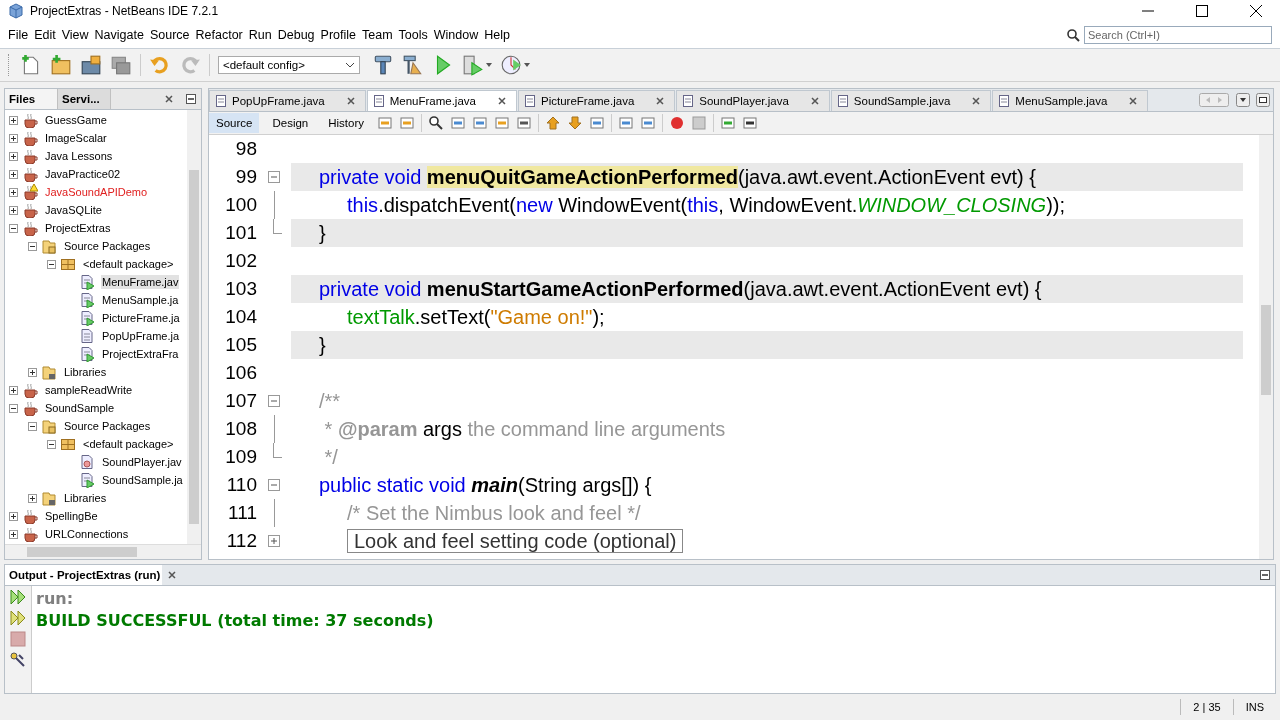 This screenshot has width=1280, height=720. Describe the element at coordinates (141, 318) in the screenshot. I see `tree-item: PictureFrame.ja` at that location.